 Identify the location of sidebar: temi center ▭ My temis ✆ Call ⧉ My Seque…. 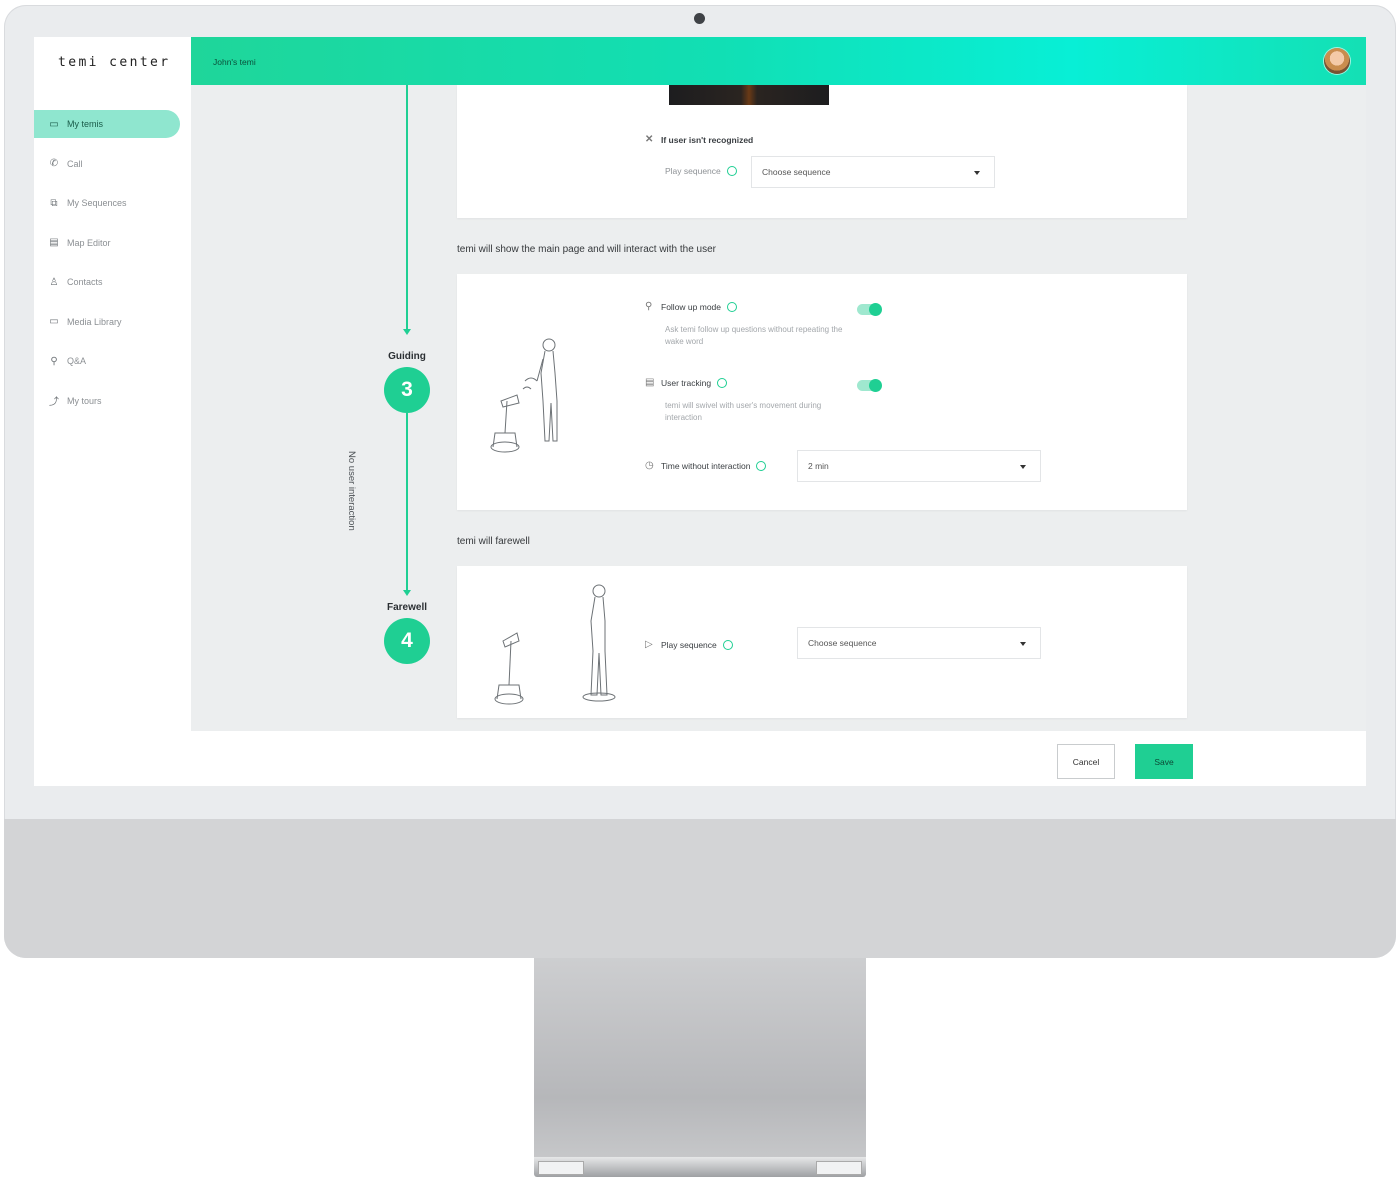
(112, 411).